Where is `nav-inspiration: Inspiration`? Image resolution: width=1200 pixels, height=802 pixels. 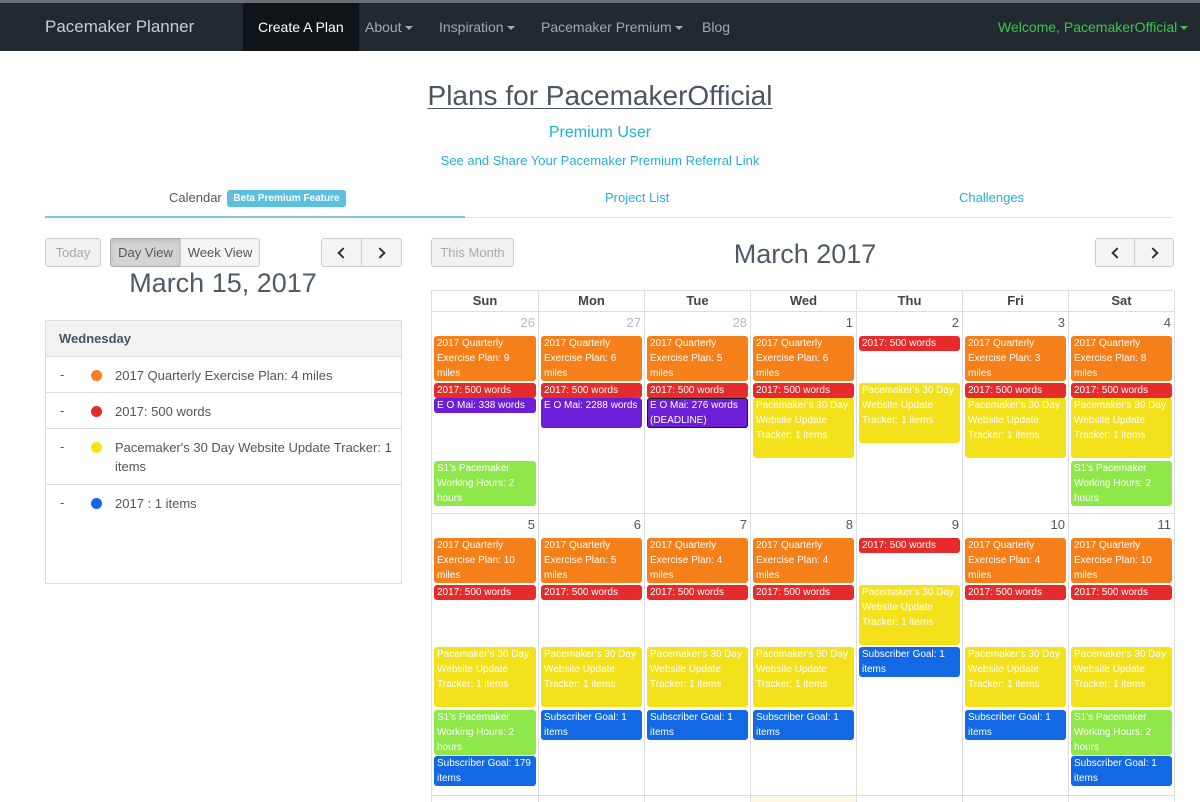 nav-inspiration: Inspiration is located at coordinates (477, 27).